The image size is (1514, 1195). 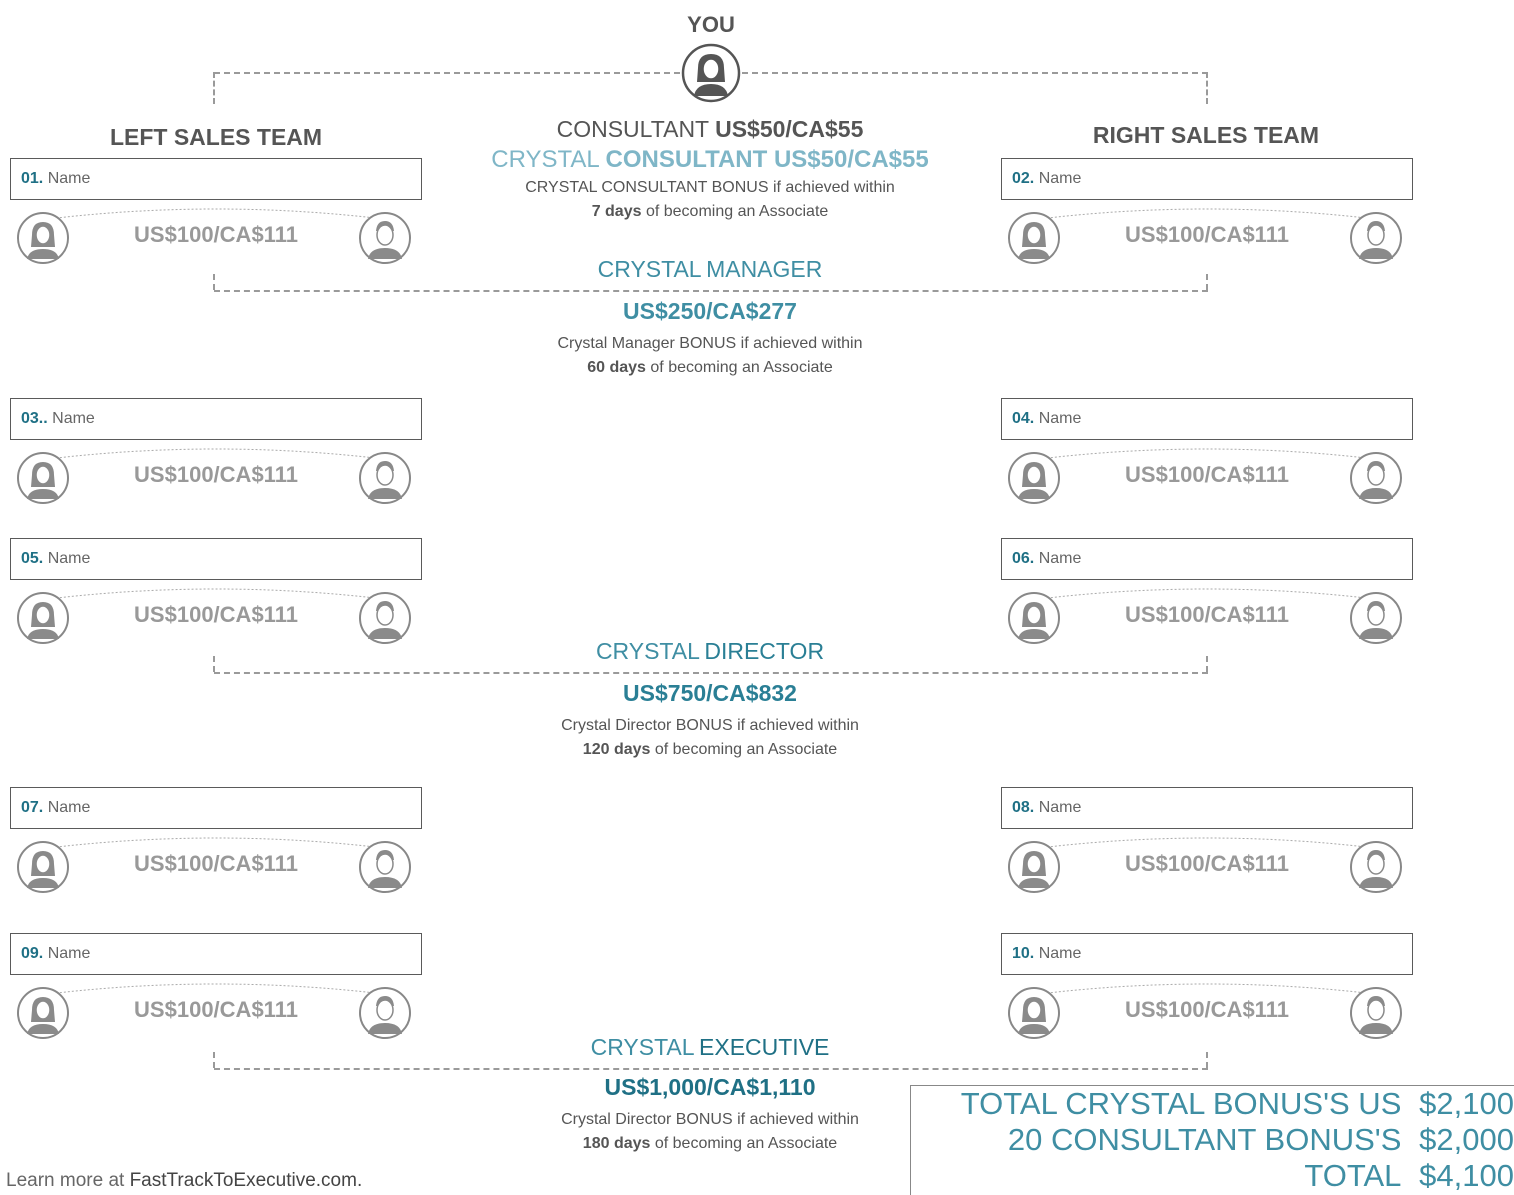 I want to click on member-name-field: 08. Name, so click(x=1207, y=808).